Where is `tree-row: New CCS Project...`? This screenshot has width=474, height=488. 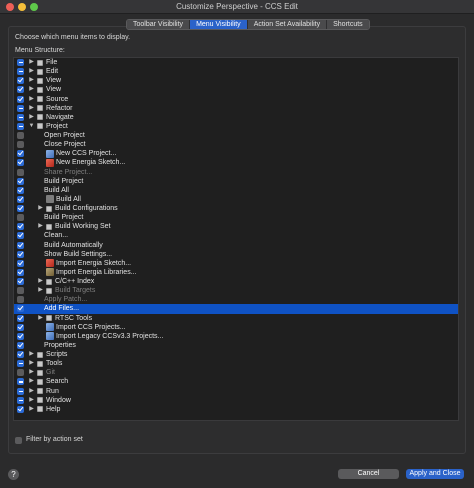
tree-row: New CCS Project... is located at coordinates (236, 153).